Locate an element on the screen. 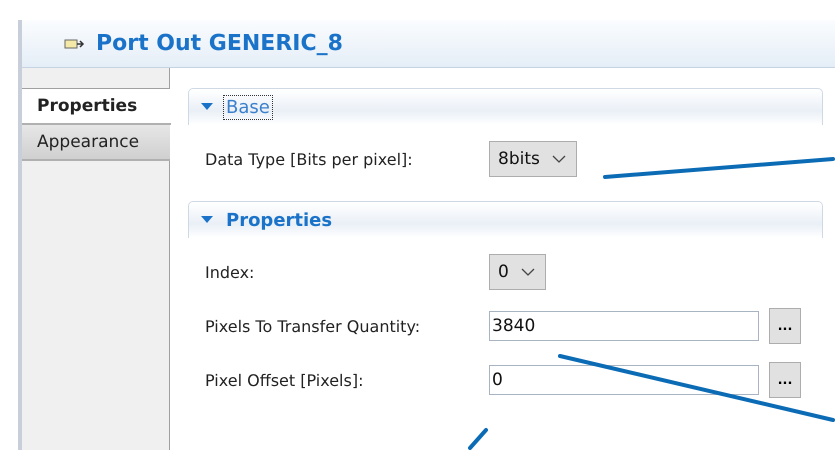 Image resolution: width=835 pixels, height=450 pixels. text-field: 0 is located at coordinates (624, 380).